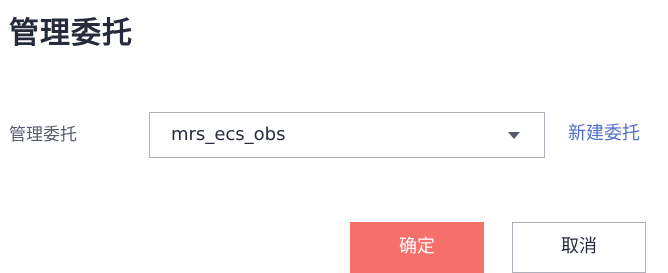 The height and width of the screenshot is (273, 668). Describe the element at coordinates (604, 134) in the screenshot. I see `create-agency-link: 新建委托` at that location.